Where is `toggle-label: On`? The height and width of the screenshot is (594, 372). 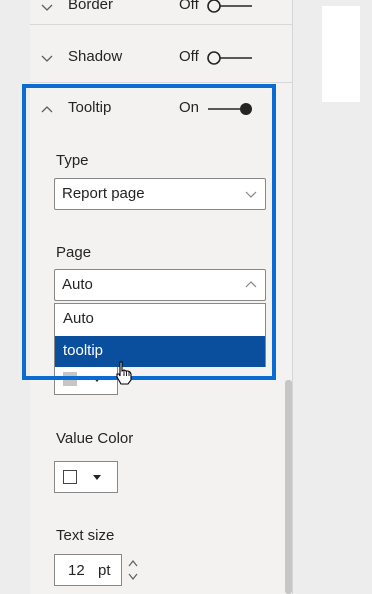
toggle-label: On is located at coordinates (189, 107).